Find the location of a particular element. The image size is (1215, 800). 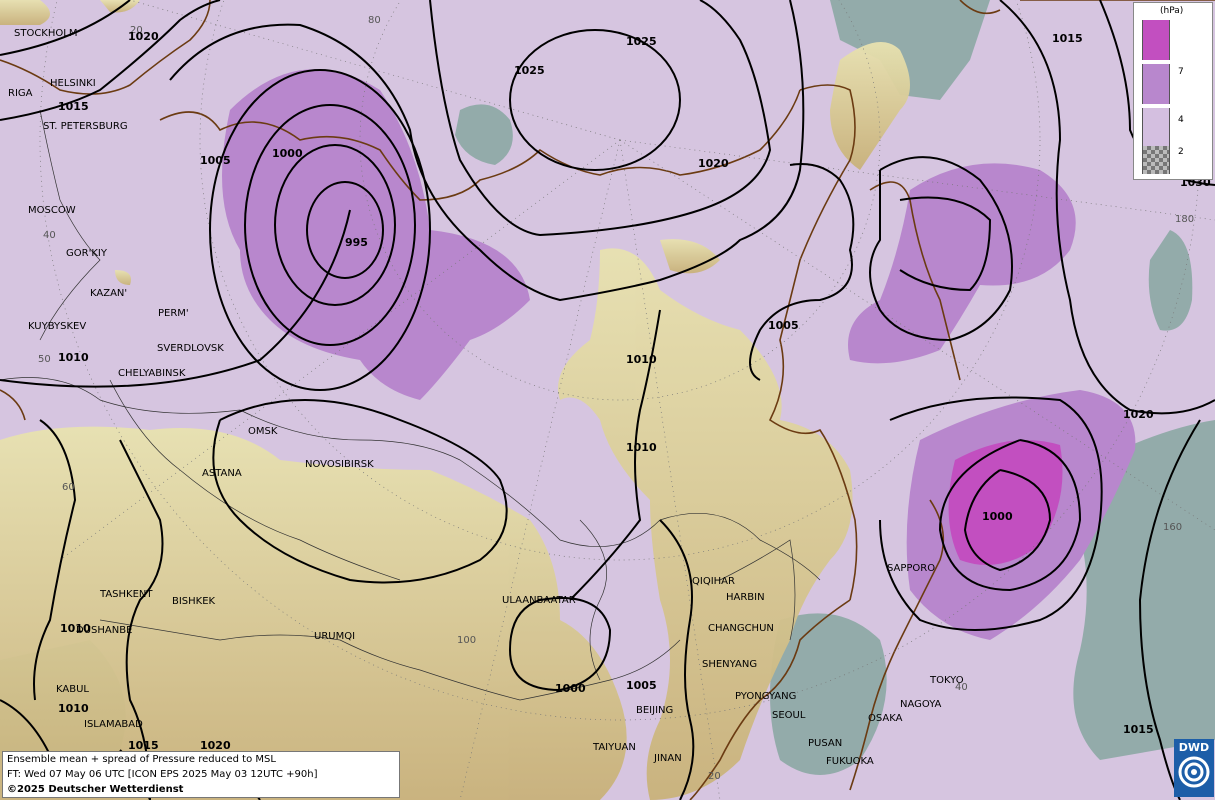

city-label: HELSINKI is located at coordinates (73, 83).